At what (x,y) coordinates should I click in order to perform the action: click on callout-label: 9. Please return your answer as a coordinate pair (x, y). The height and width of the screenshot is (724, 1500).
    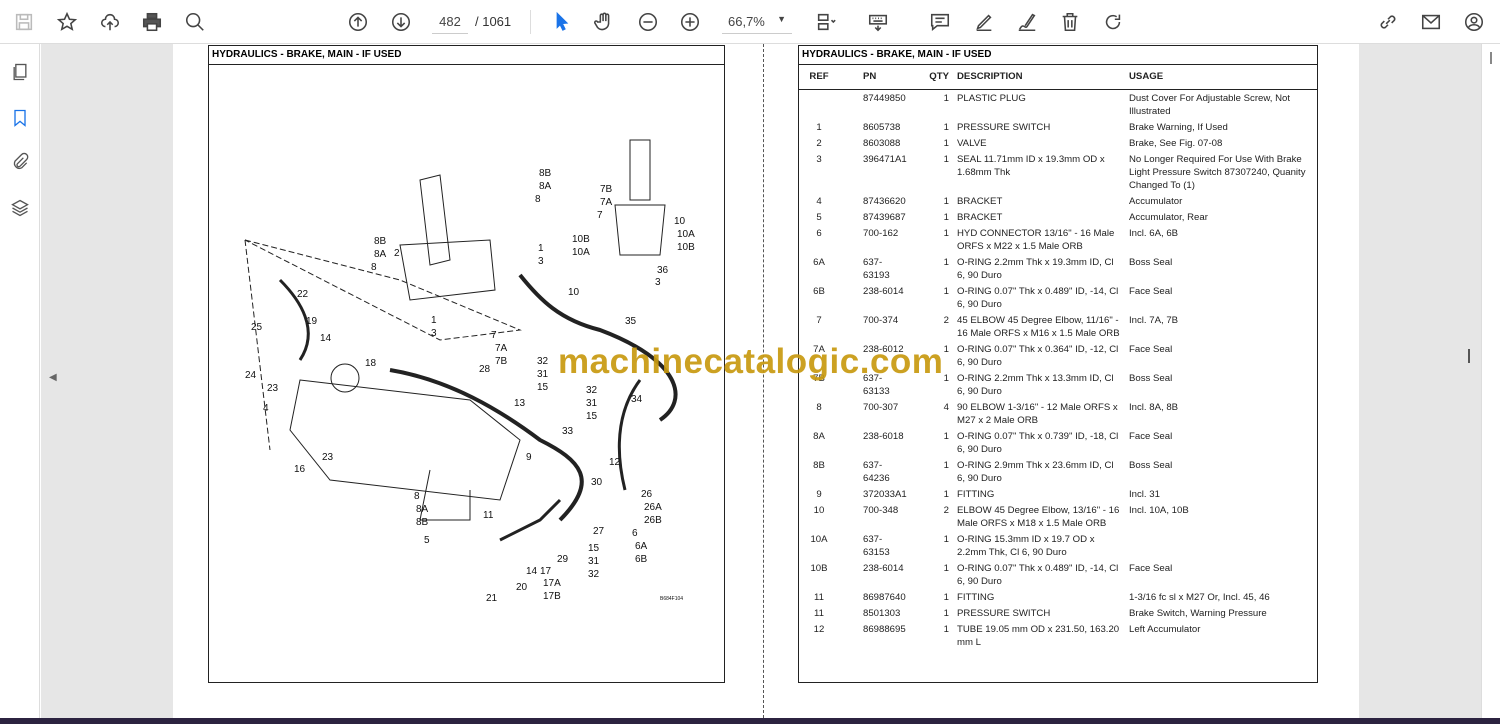
    Looking at the image, I should click on (529, 457).